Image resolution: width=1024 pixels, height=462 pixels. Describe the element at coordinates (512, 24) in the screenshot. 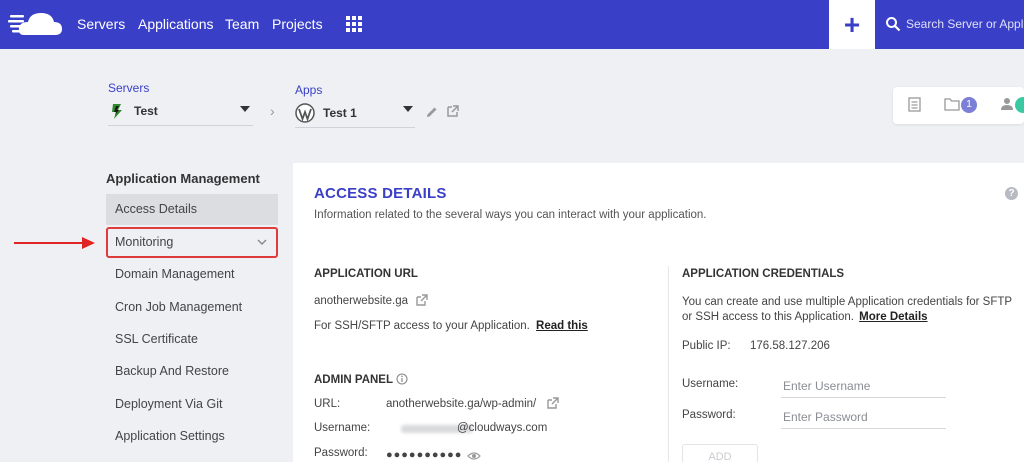

I see `top-navbar: Servers Applications Team Projects +` at that location.